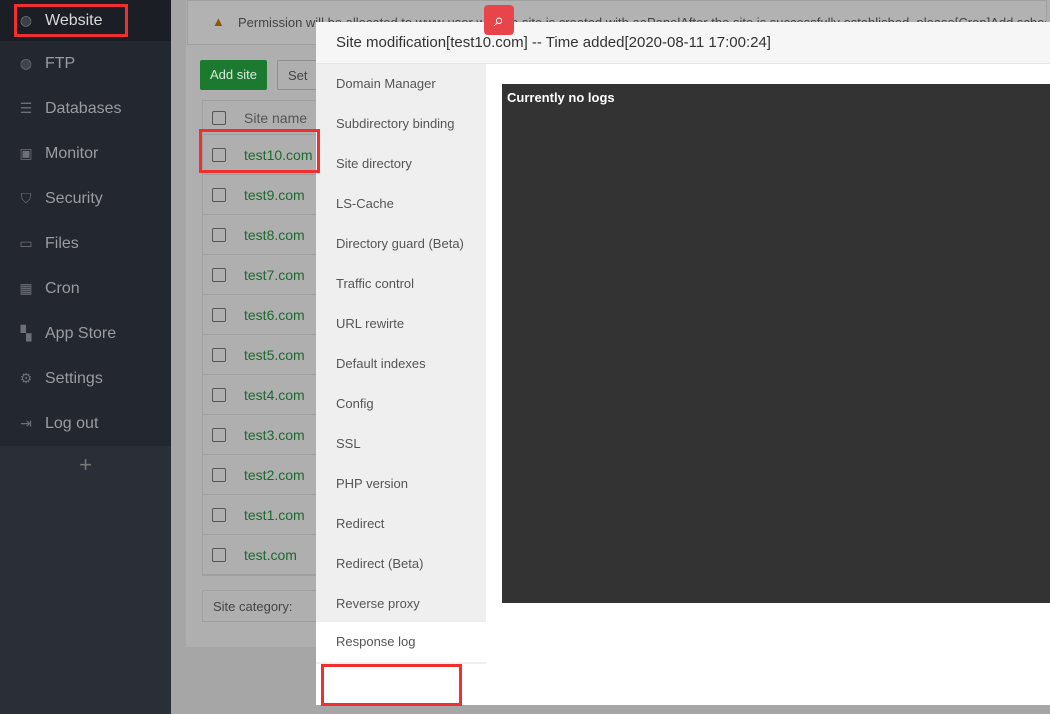 Image resolution: width=1050 pixels, height=714 pixels. Describe the element at coordinates (253, 606) in the screenshot. I see `site-category-label: Site category:` at that location.